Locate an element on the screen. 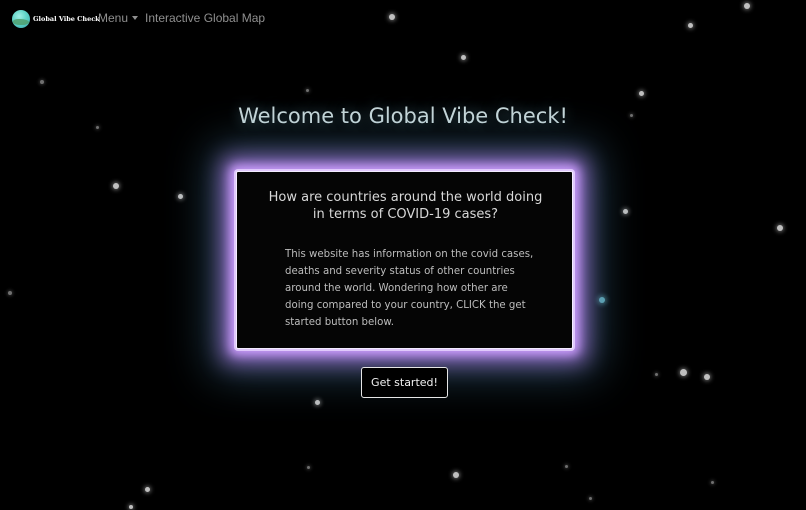 The image size is (806, 510). menu-label: Menu is located at coordinates (113, 18).